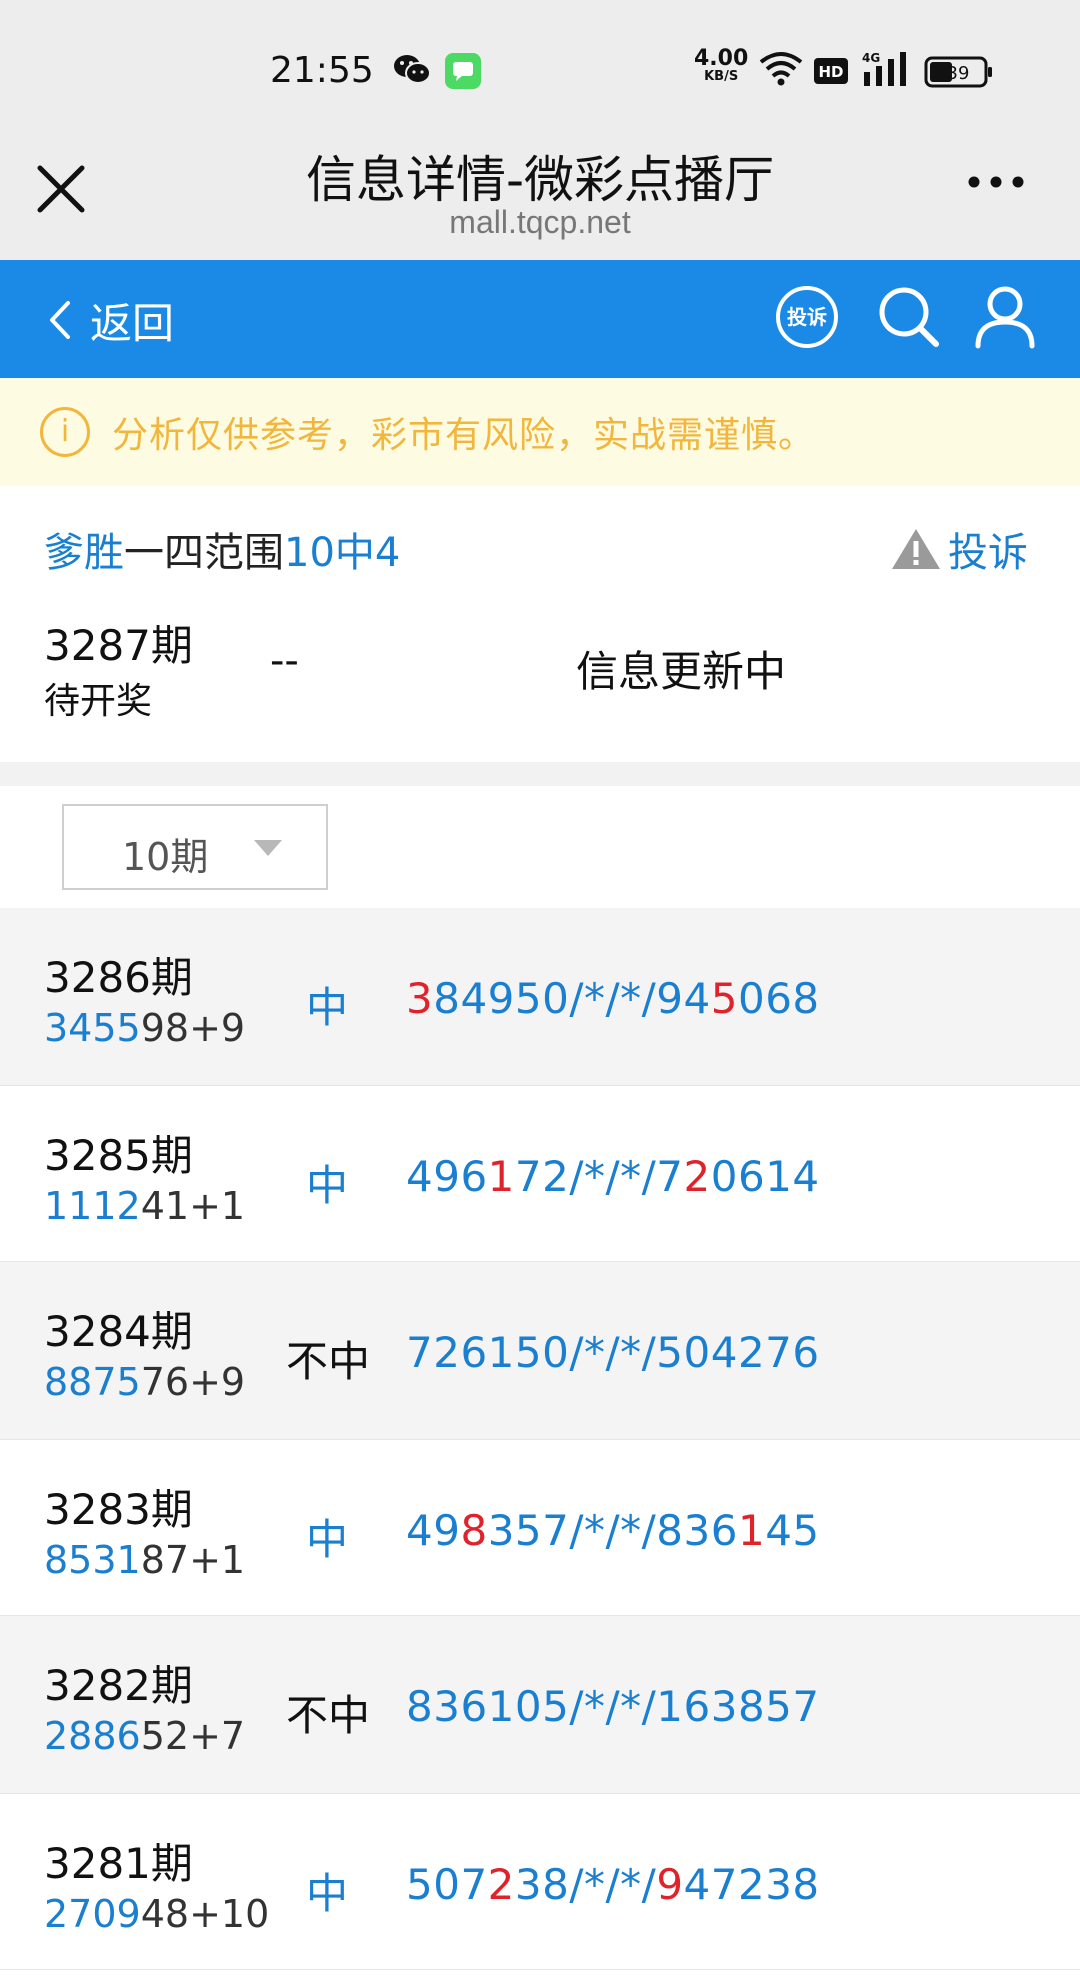 This screenshot has width=1080, height=1984. Describe the element at coordinates (60, 320) in the screenshot. I see `chevron-left-icon` at that location.